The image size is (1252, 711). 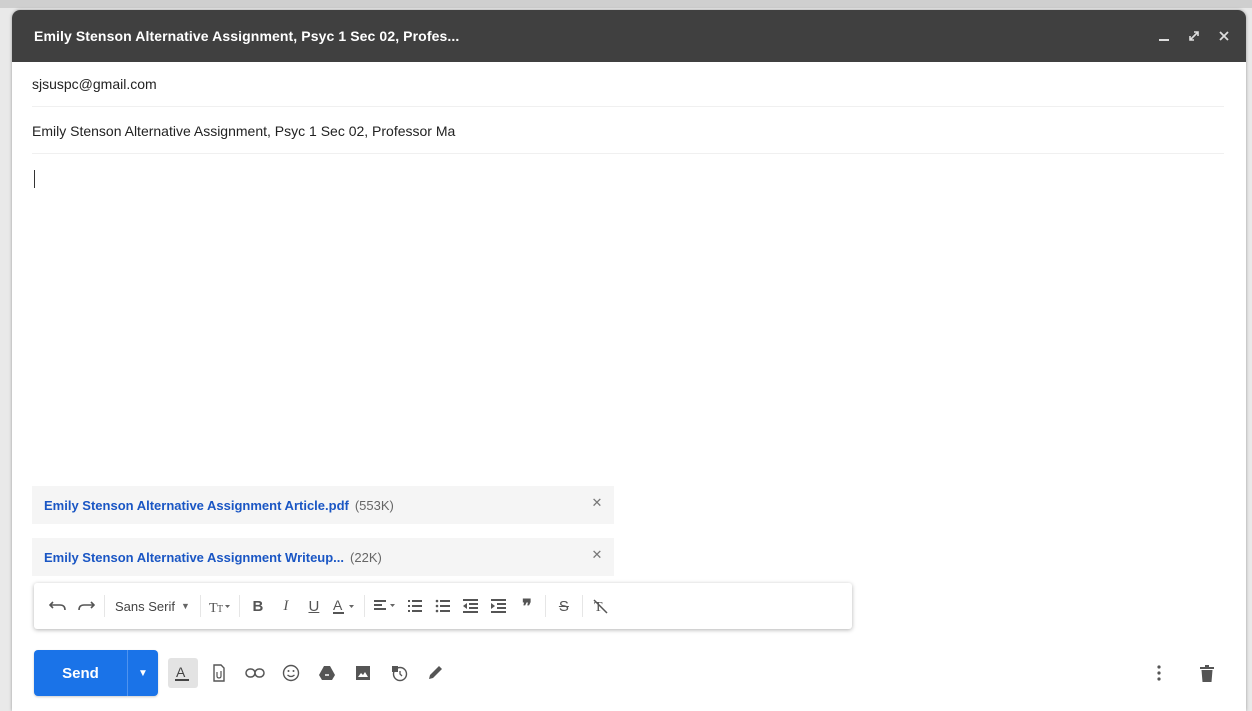 I want to click on close-icon, so click(x=1224, y=36).